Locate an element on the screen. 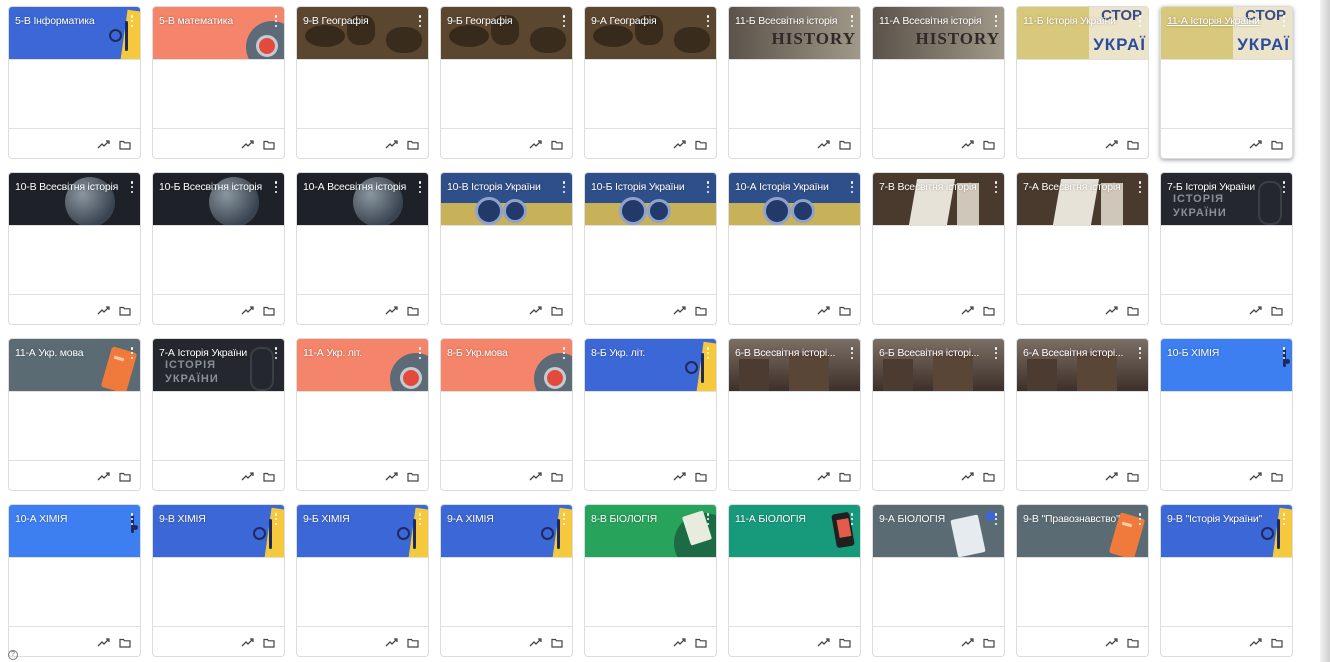 The height and width of the screenshot is (662, 1330). course-card: 7-В Всесвітня історія is located at coordinates (938, 248).